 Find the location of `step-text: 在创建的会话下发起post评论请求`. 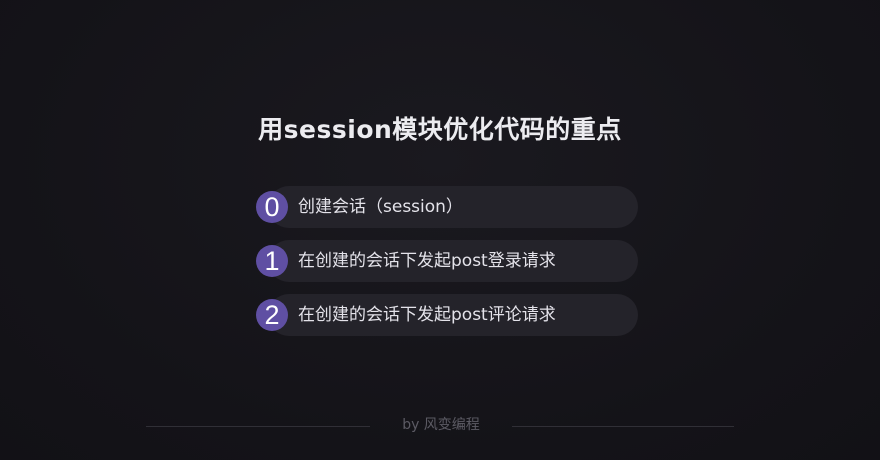

step-text: 在创建的会话下发起post评论请求 is located at coordinates (427, 315).